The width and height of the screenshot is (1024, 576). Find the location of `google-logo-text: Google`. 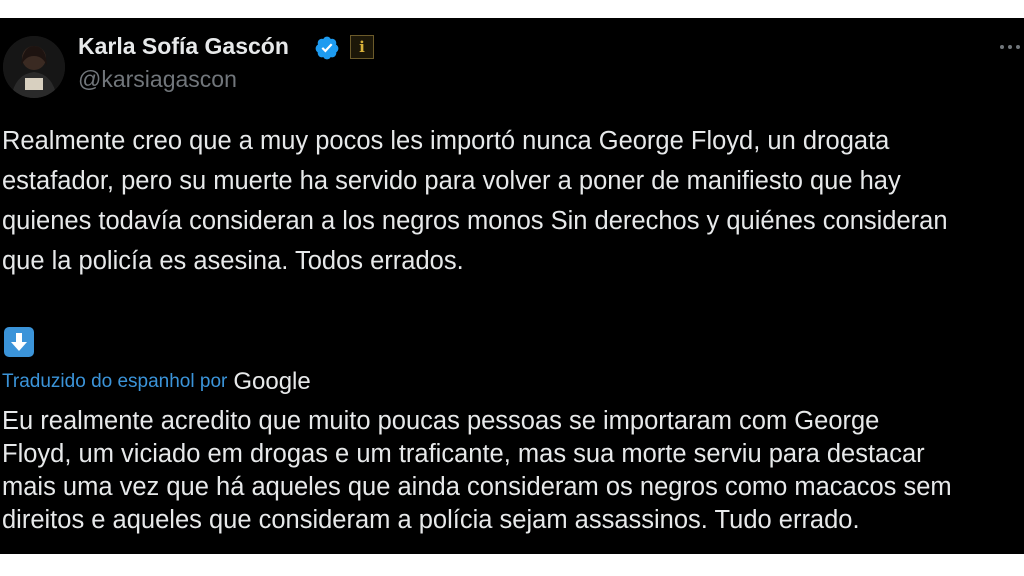

google-logo-text: Google is located at coordinates (272, 381).